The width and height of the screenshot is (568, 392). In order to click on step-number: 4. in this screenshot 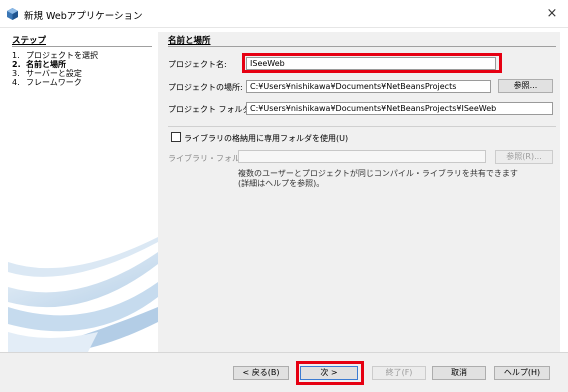, I will do `click(16, 82)`.